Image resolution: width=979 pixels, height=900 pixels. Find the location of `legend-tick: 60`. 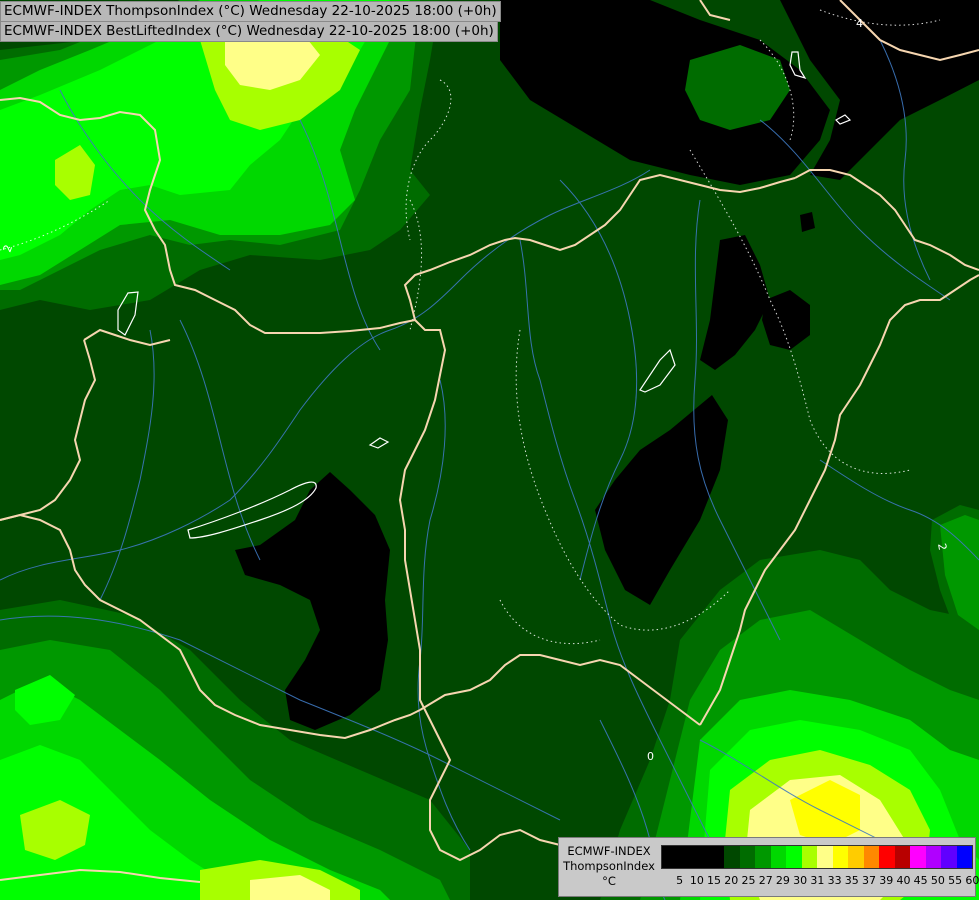

legend-tick: 60 is located at coordinates (972, 880).